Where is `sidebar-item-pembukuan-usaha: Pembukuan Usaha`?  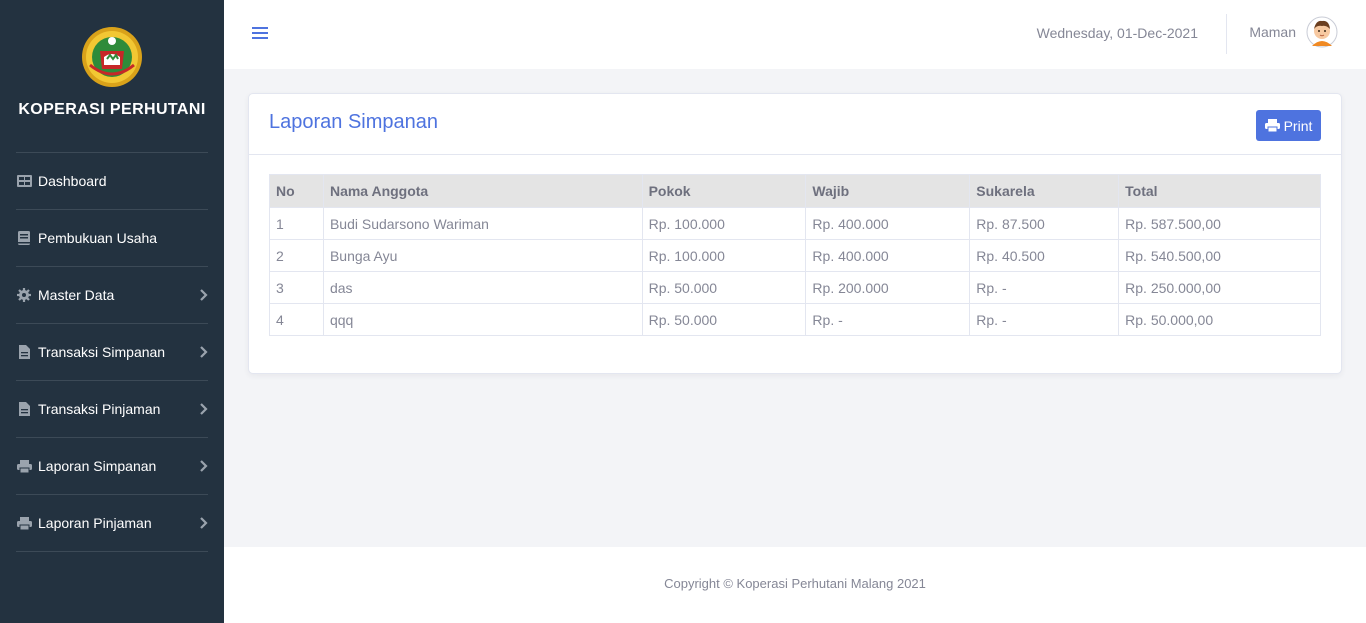 sidebar-item-pembukuan-usaha: Pembukuan Usaha is located at coordinates (112, 238).